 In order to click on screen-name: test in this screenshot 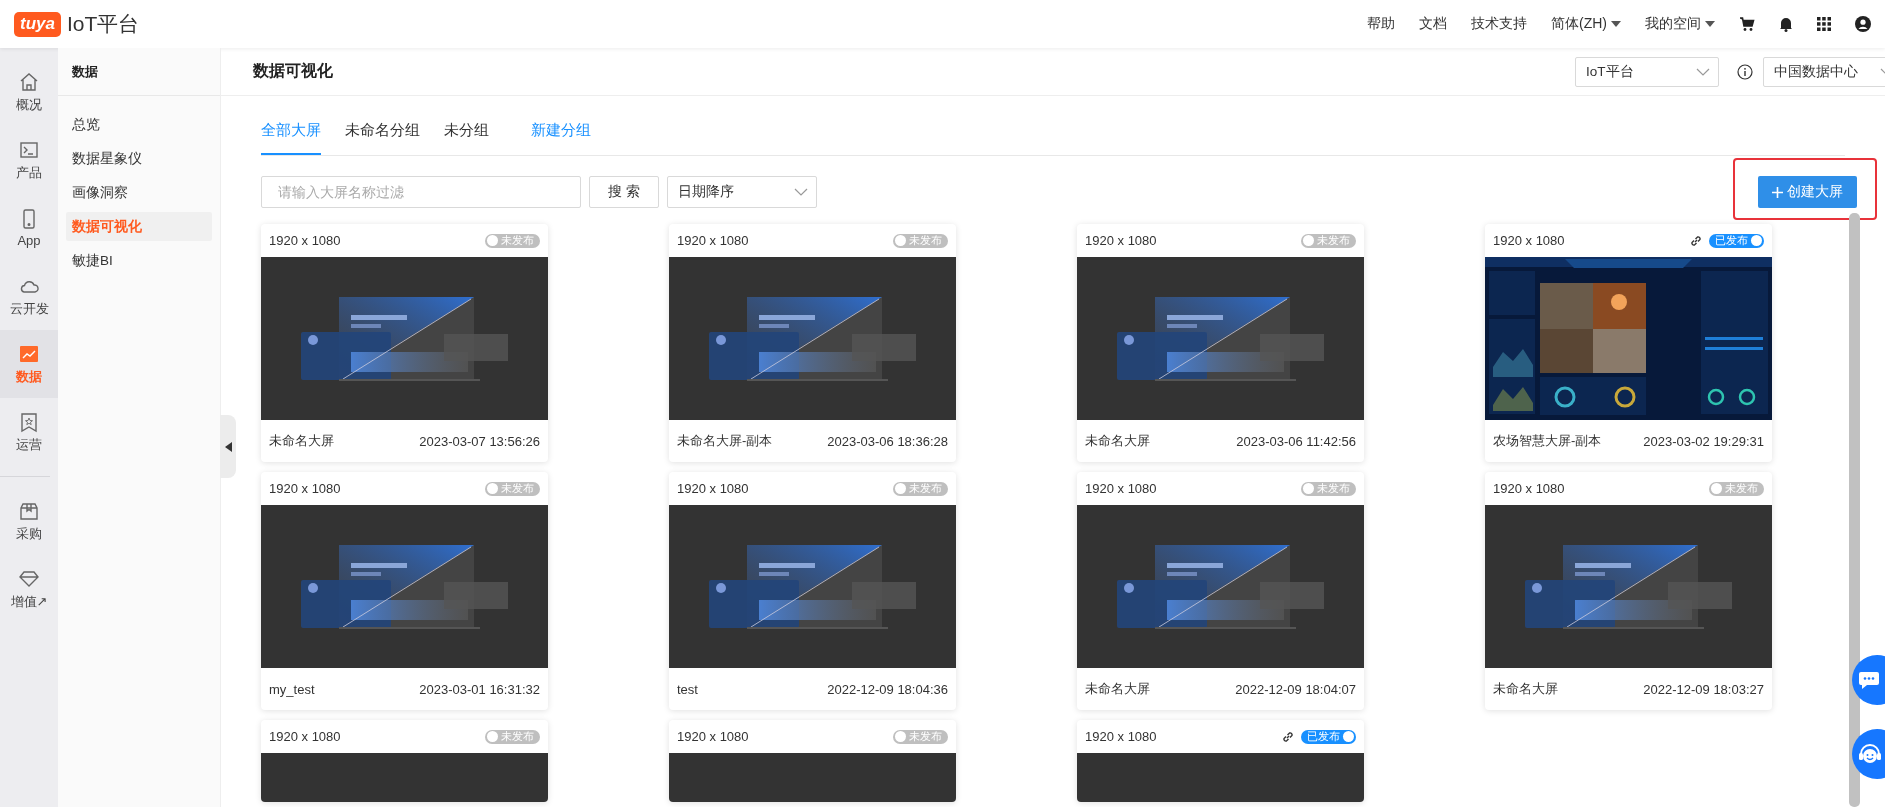, I will do `click(687, 689)`.